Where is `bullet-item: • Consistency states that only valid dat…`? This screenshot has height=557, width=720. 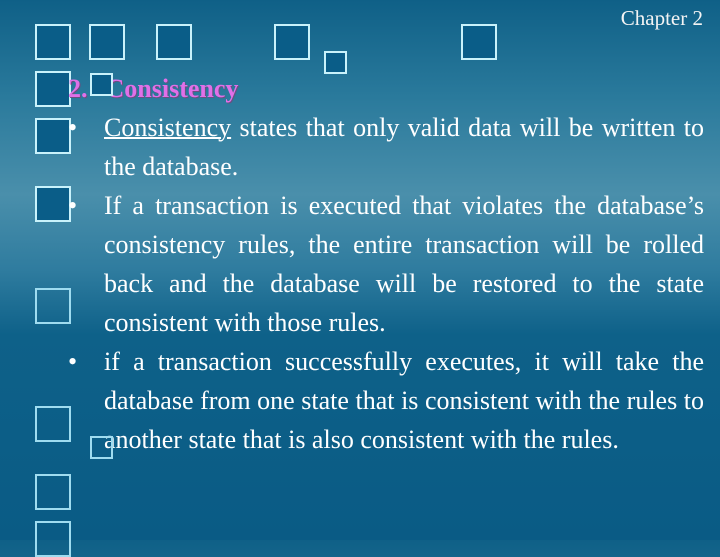 bullet-item: • Consistency states that only valid dat… is located at coordinates (386, 147).